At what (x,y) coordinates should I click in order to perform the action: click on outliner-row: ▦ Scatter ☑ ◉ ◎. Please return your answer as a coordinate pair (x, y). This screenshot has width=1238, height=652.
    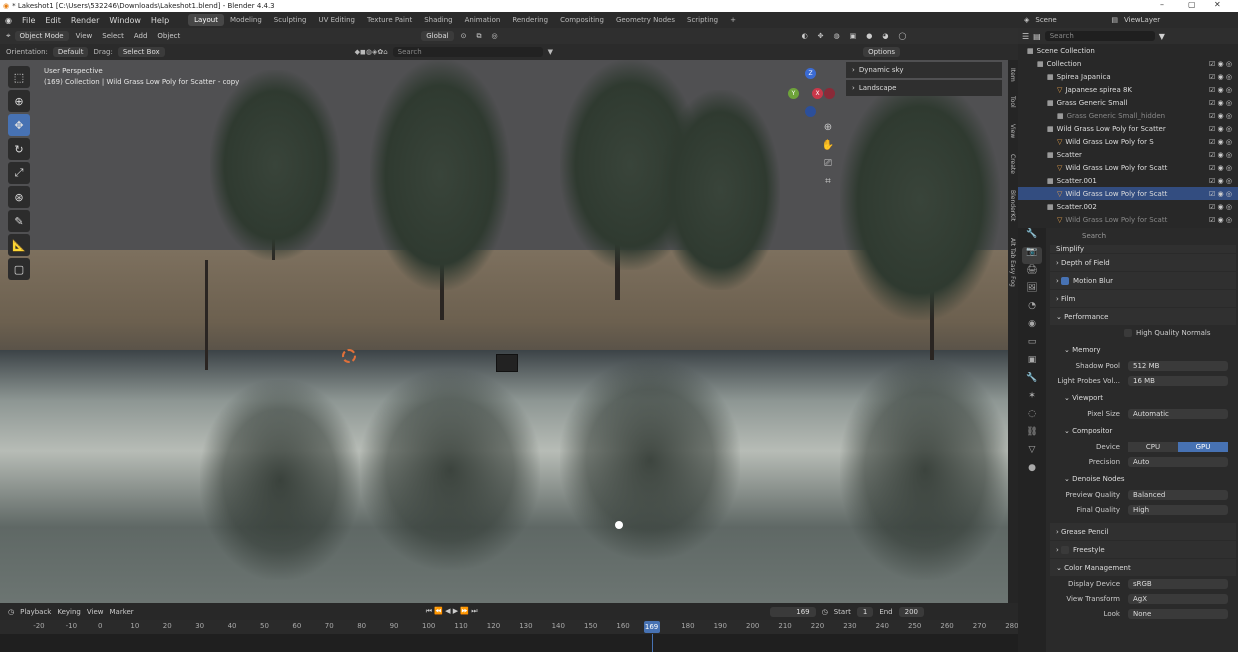
    Looking at the image, I should click on (1128, 154).